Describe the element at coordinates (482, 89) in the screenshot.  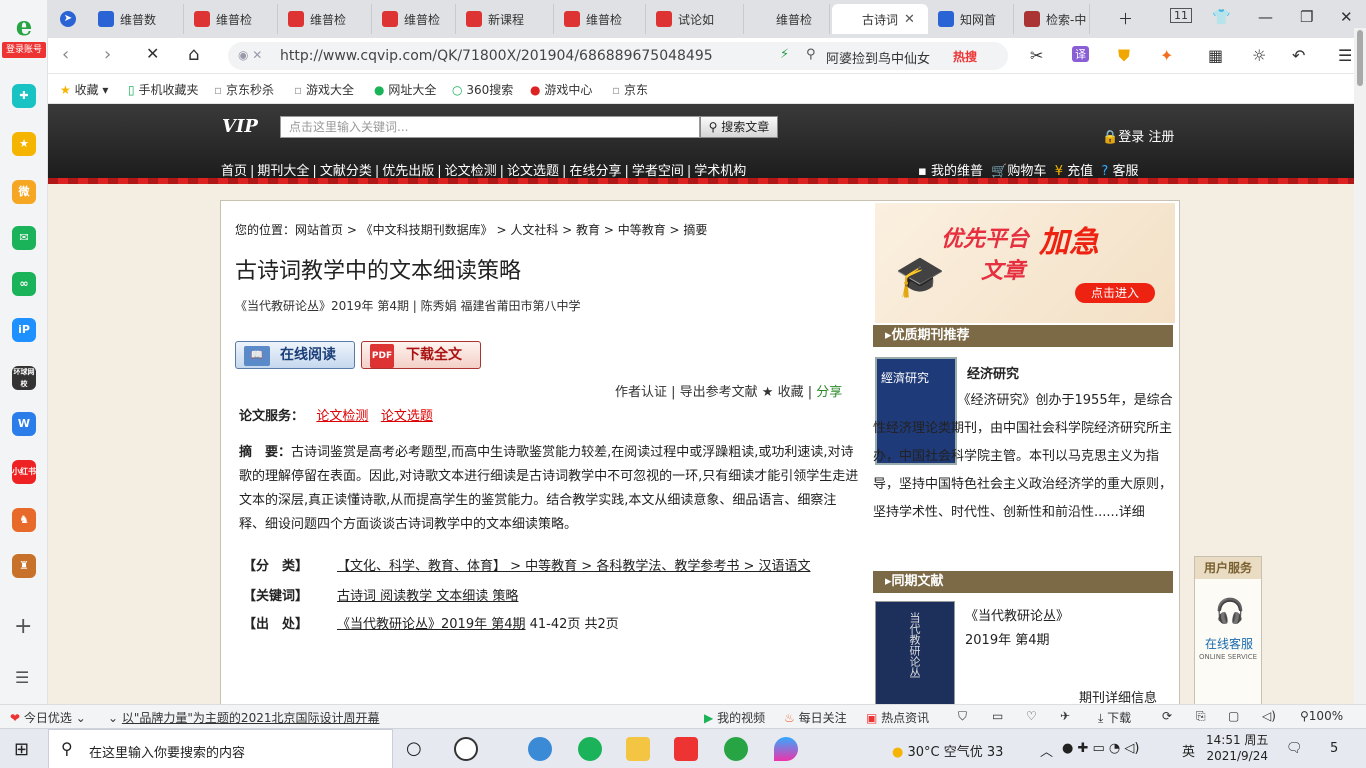
I see `bookmark-360-search: ○ 360搜索` at that location.